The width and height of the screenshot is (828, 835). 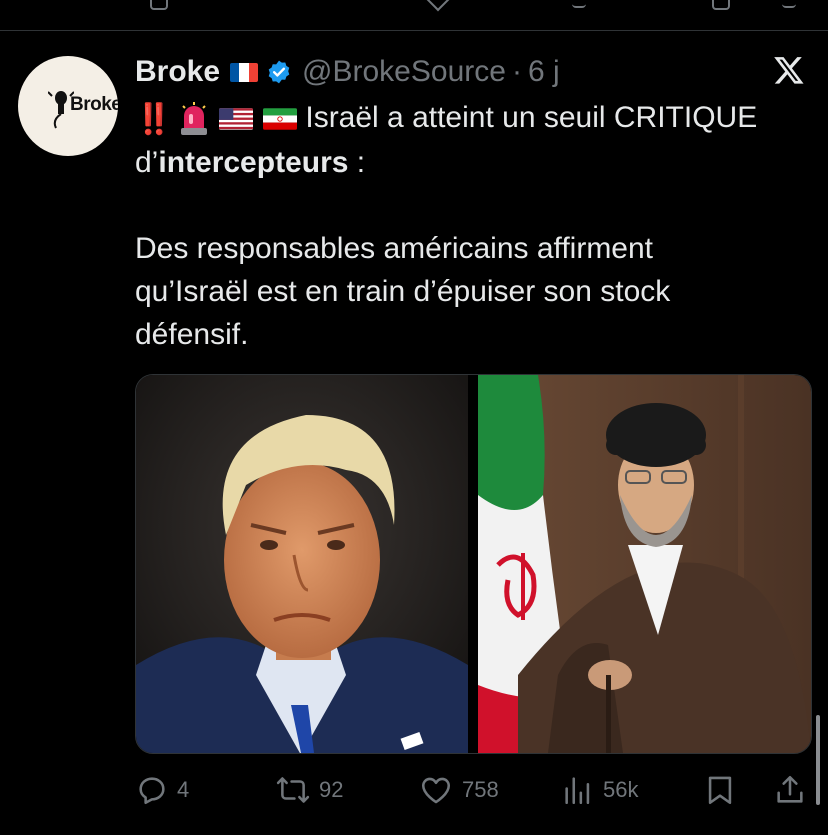 I want to click on repost-count: 92, so click(x=331, y=789).